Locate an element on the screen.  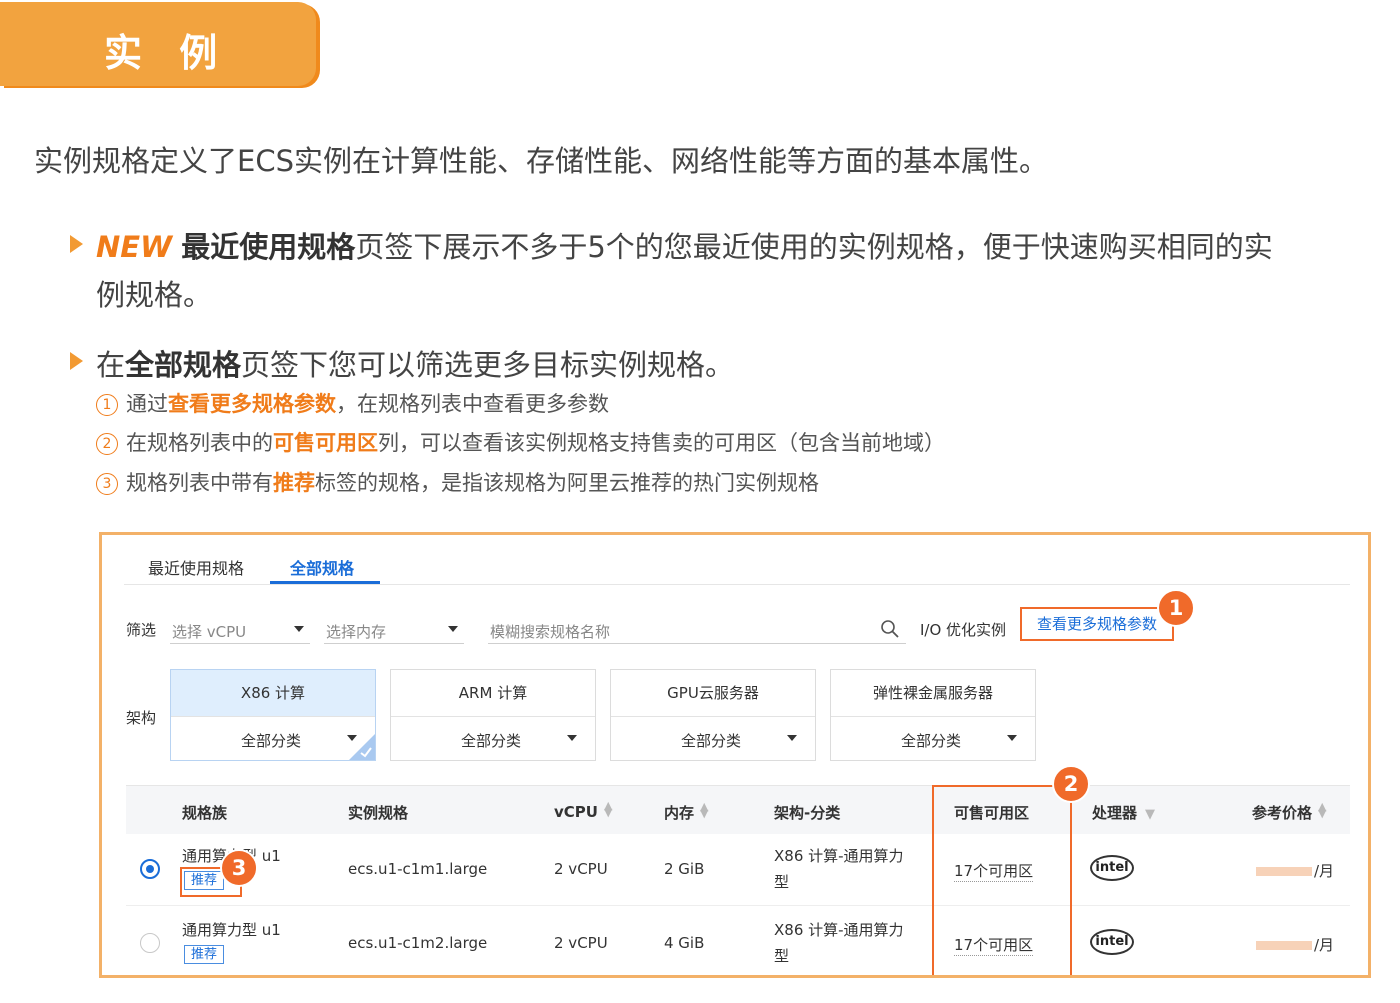
row-spec: ecs.u1-c1m1.large is located at coordinates (418, 869).